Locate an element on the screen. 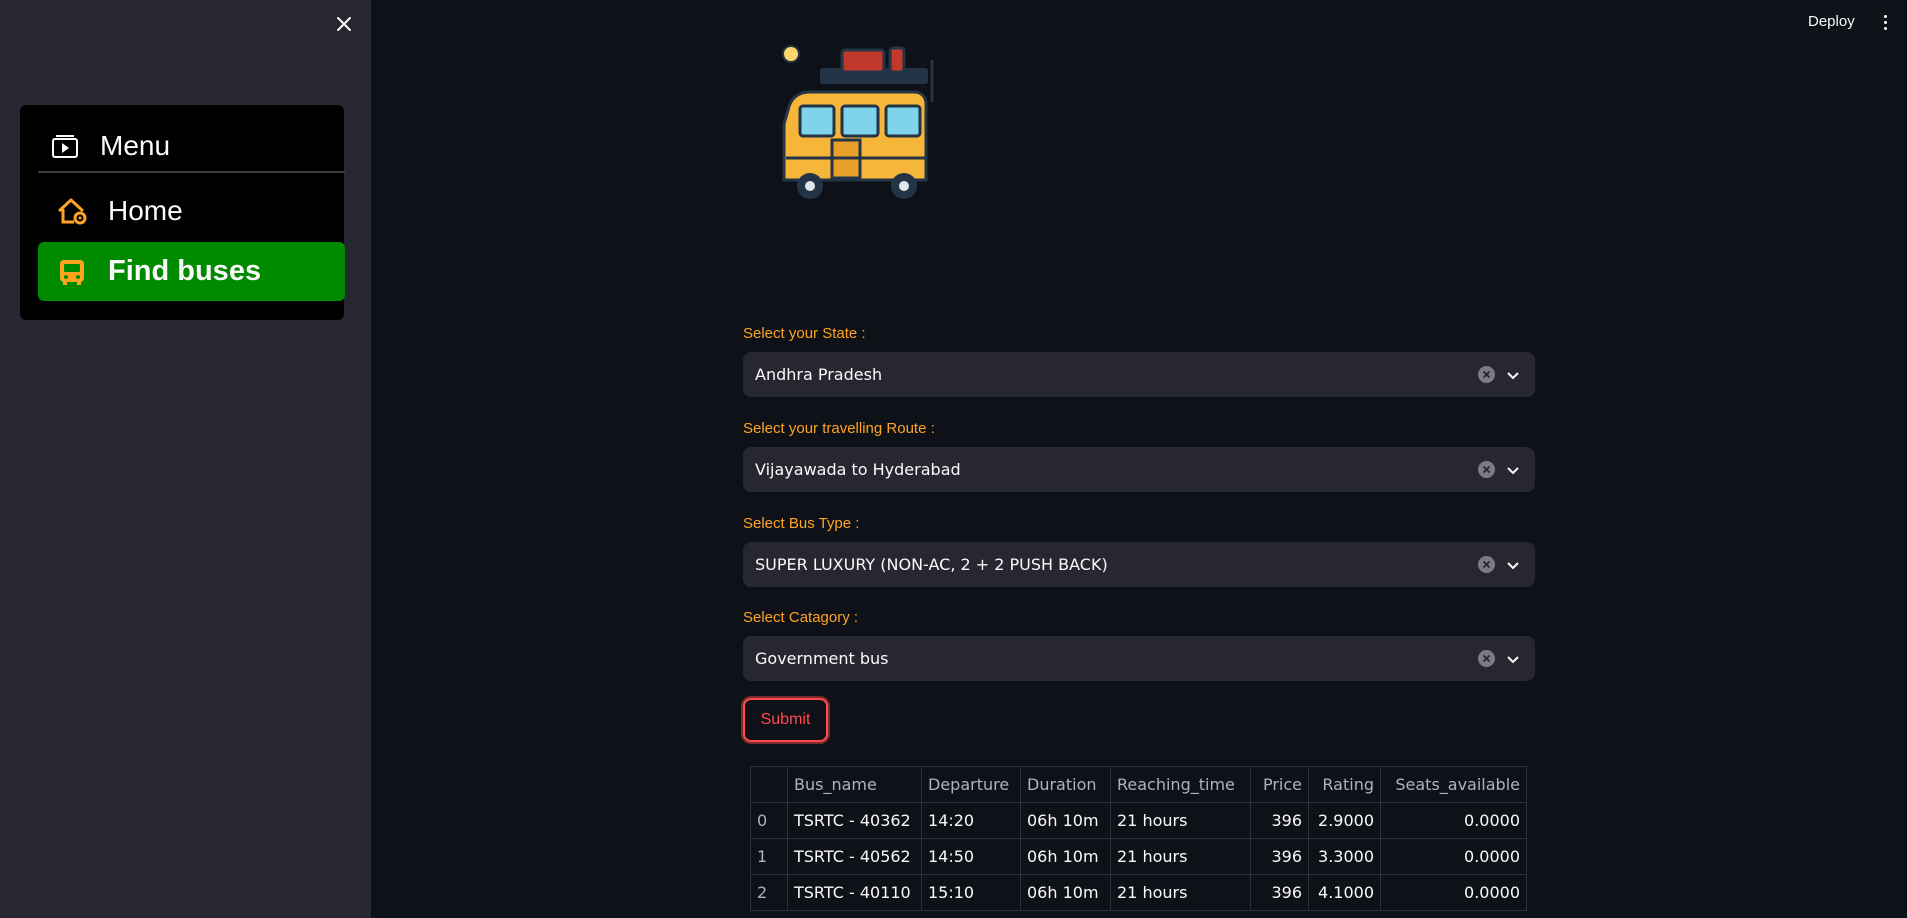 This screenshot has width=1907, height=918. bus-front-icon is located at coordinates (72, 272).